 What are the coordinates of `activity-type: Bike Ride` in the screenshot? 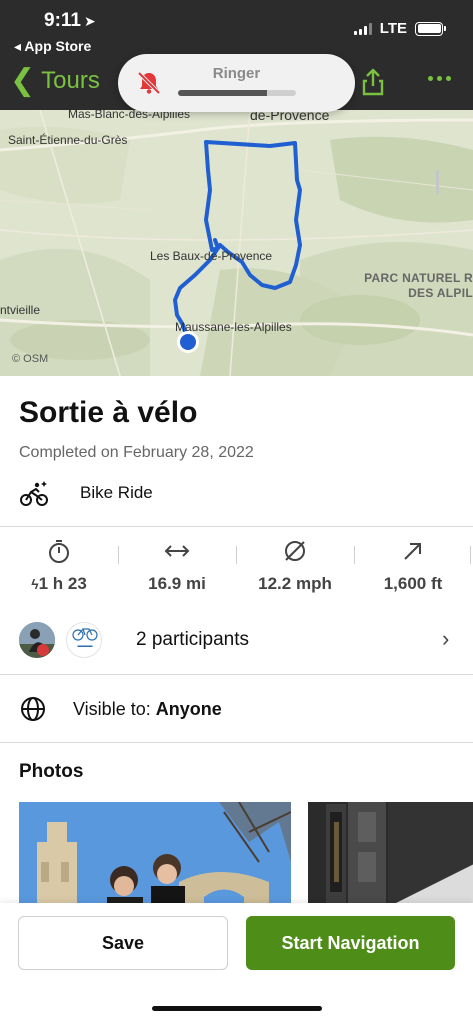 It's located at (86, 493).